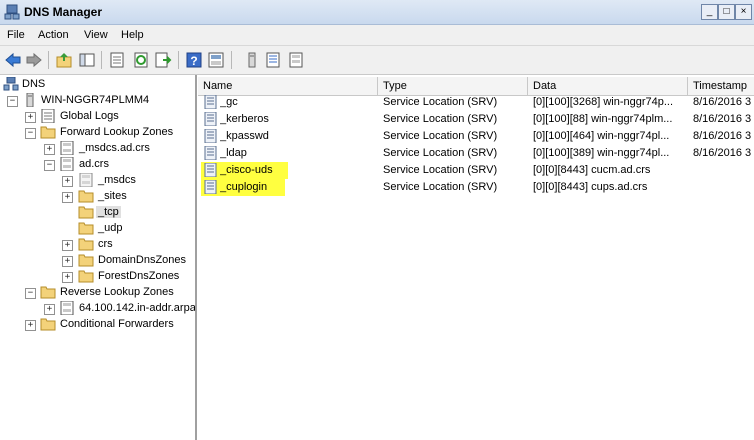  I want to click on title-bar: DNS Manager _ □ ×, so click(377, 12).